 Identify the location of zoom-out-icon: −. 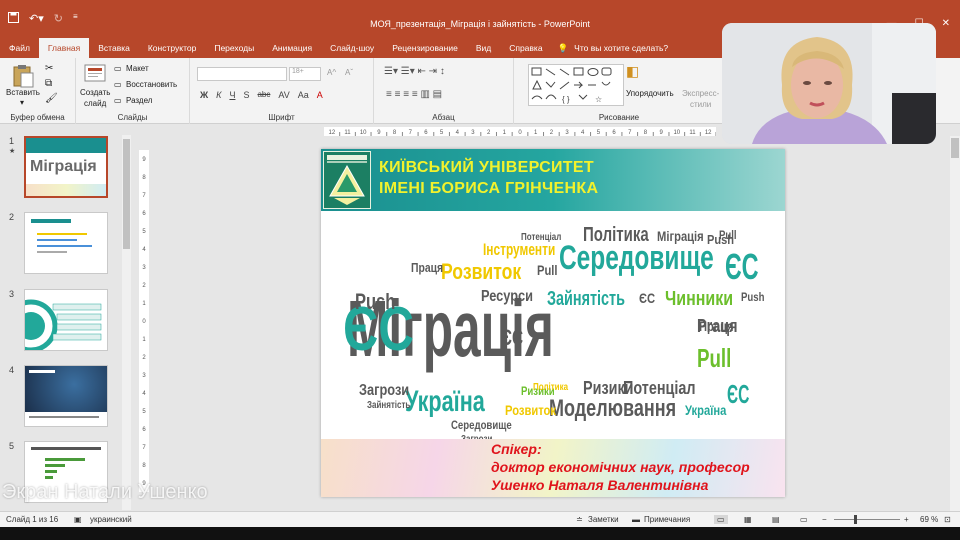
(824, 519).